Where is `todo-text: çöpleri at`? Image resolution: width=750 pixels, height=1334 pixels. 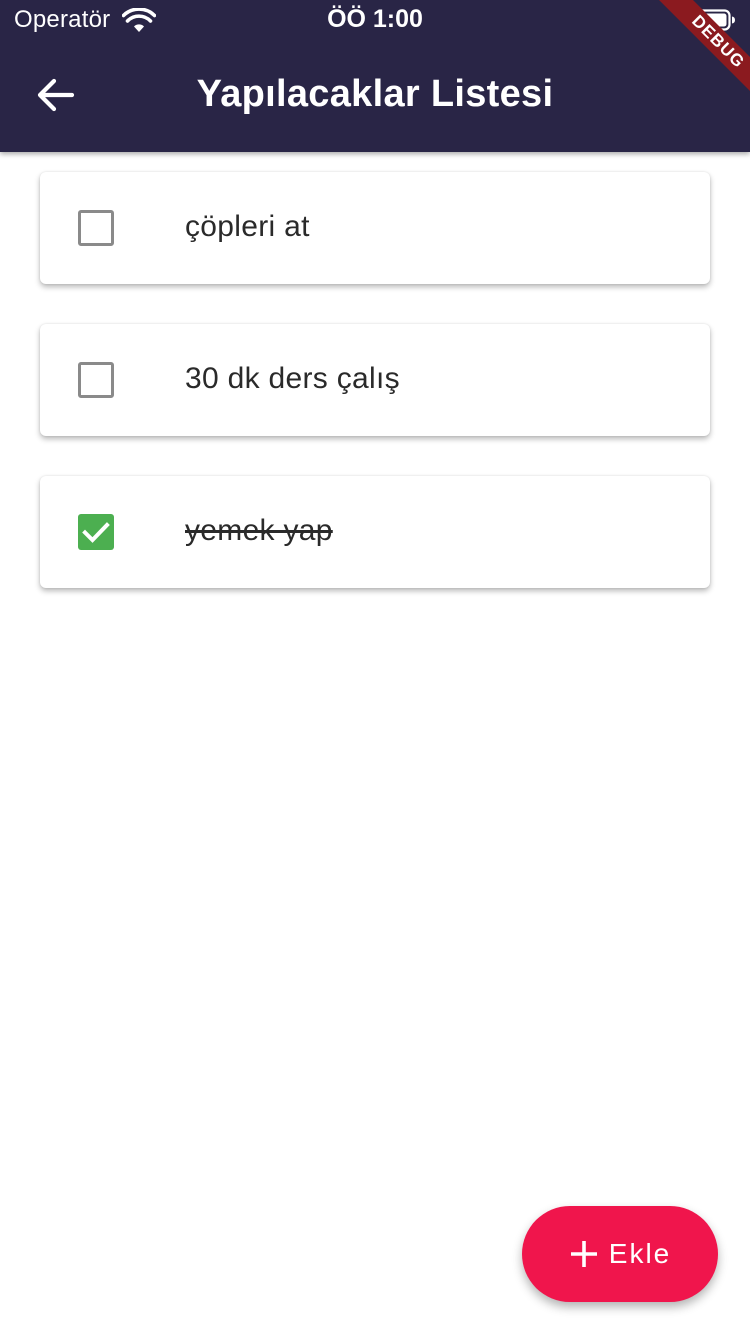 todo-text: çöpleri at is located at coordinates (247, 226).